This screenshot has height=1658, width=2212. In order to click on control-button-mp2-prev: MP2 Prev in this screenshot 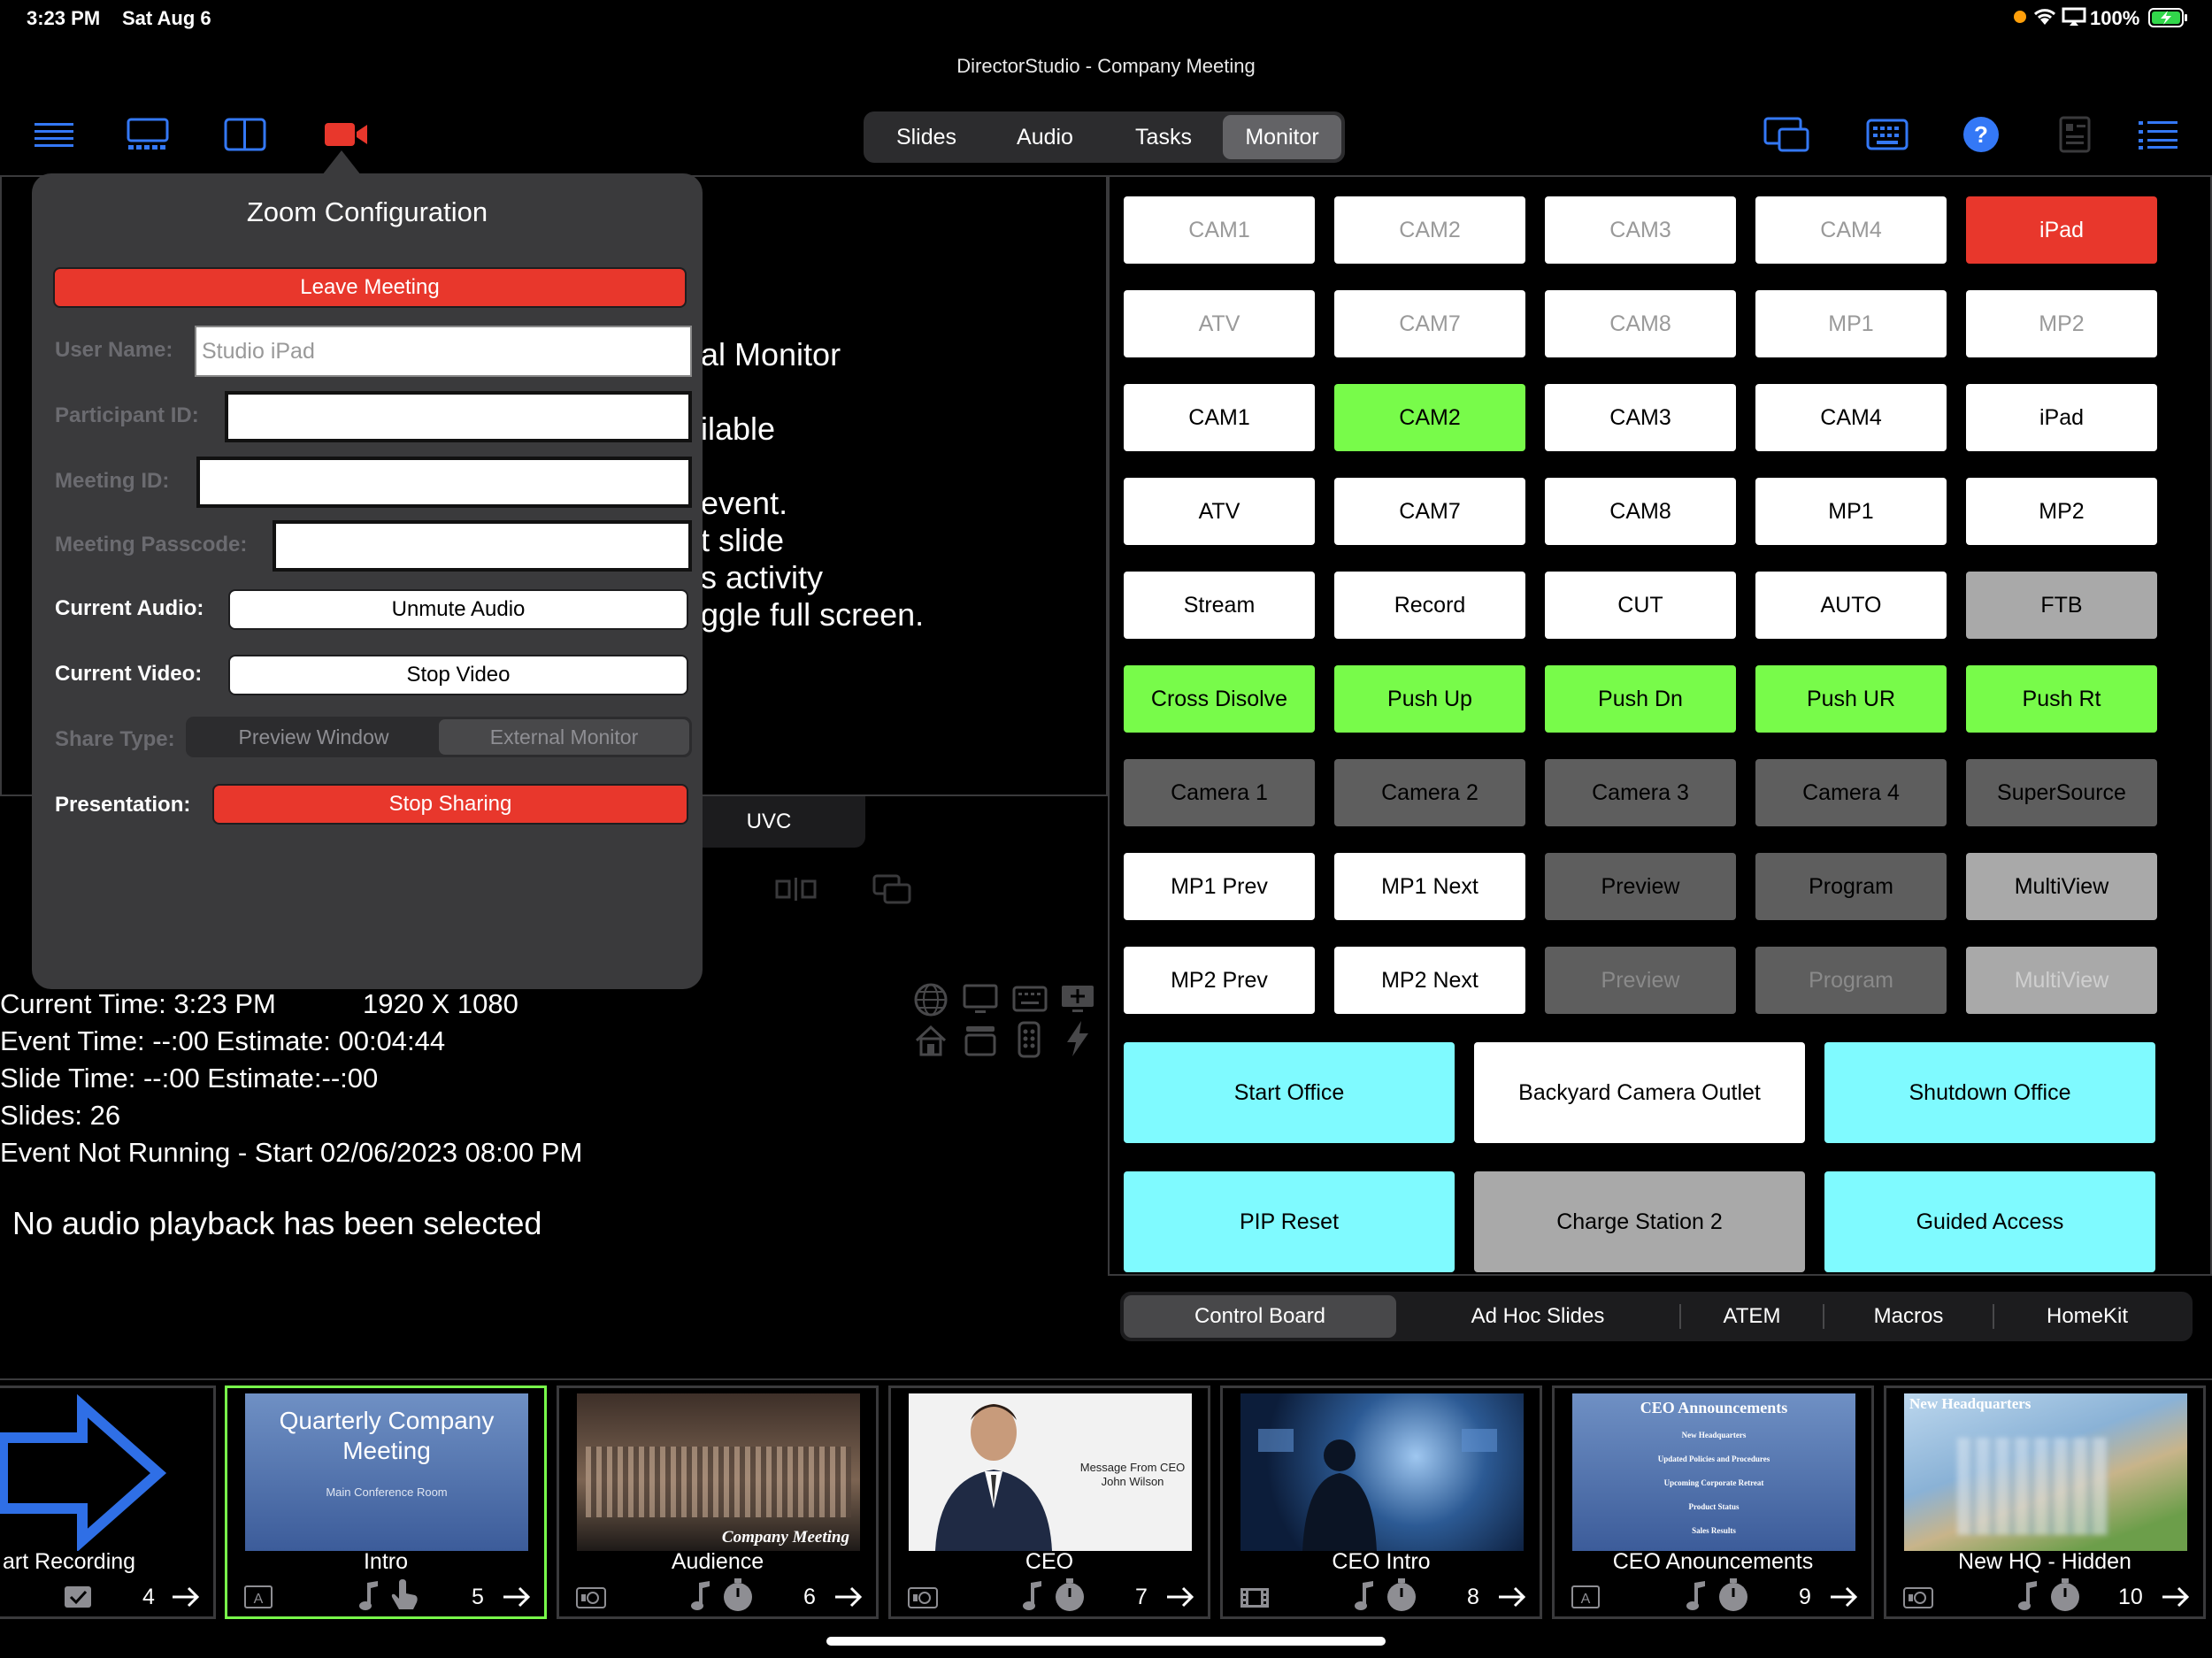, I will do `click(1220, 980)`.